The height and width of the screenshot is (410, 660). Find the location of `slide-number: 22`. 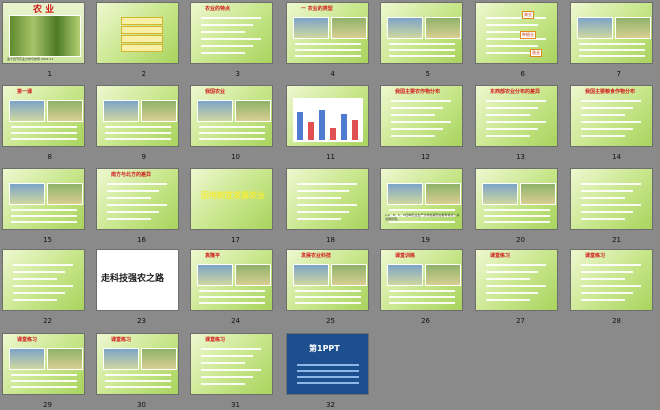

slide-number: 22 is located at coordinates (47, 321).